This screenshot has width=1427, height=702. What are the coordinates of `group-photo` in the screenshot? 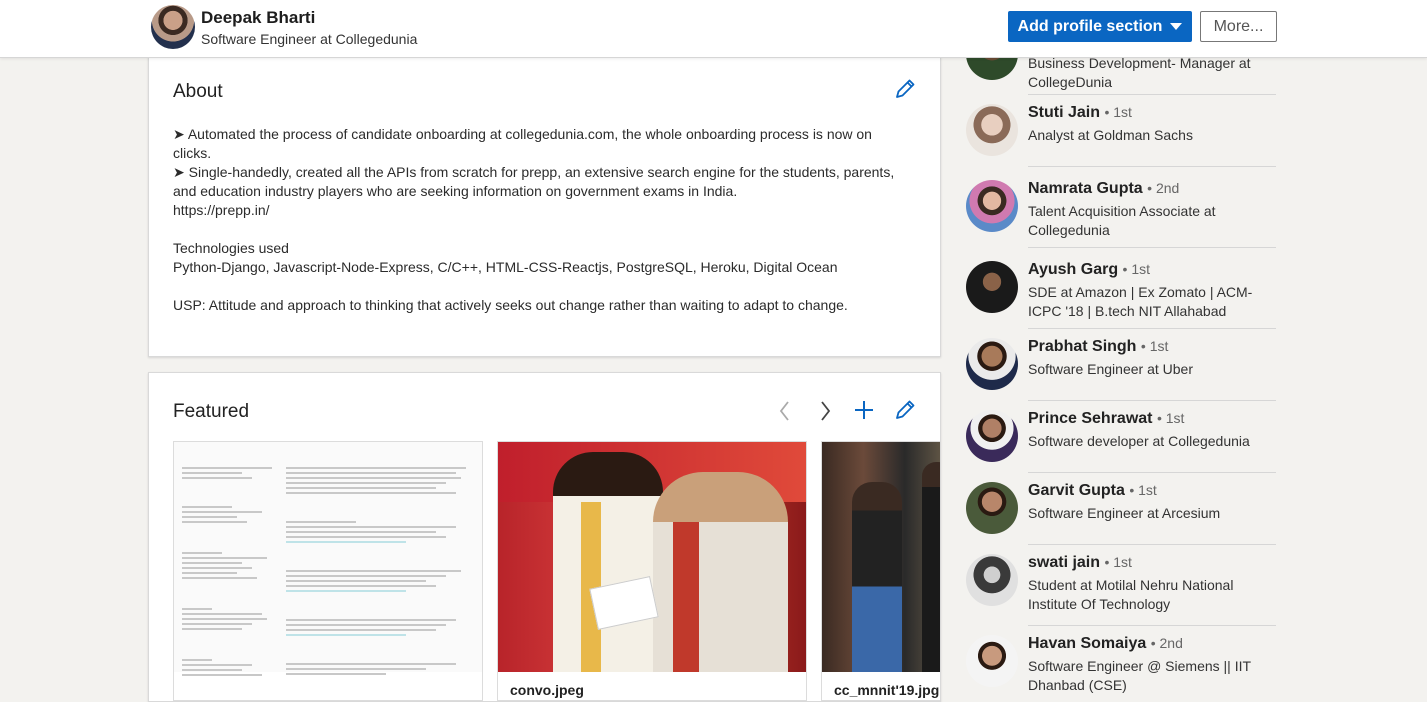 It's located at (881, 557).